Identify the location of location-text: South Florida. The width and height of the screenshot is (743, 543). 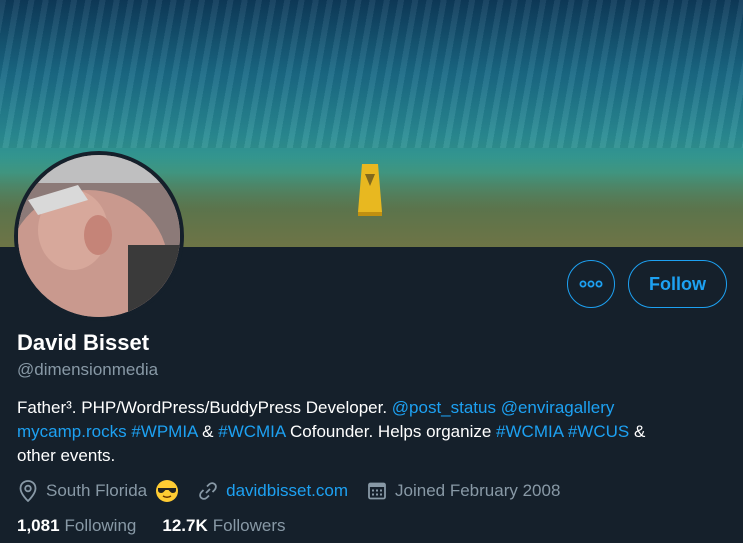
(97, 490).